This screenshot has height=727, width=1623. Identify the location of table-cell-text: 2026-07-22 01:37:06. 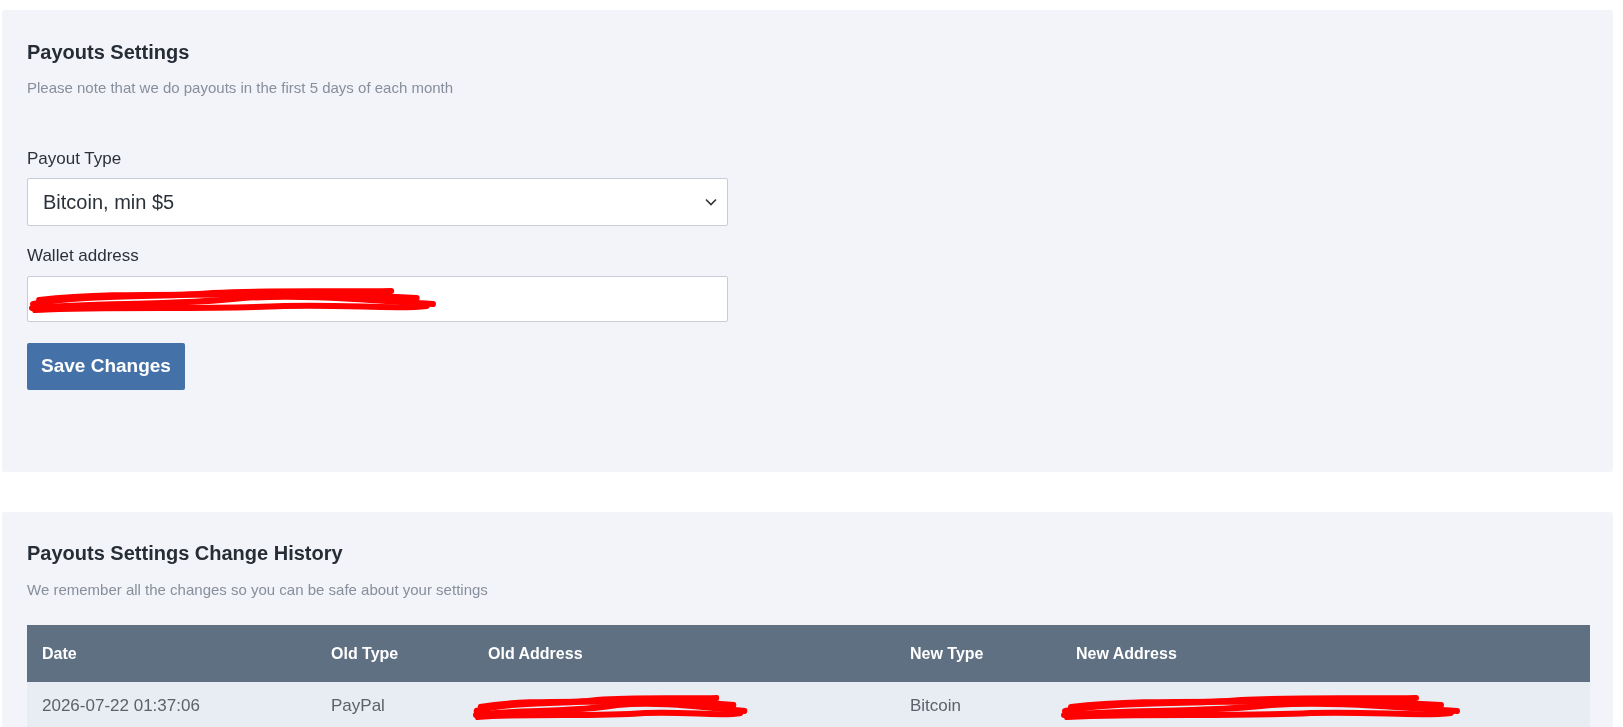
(121, 705).